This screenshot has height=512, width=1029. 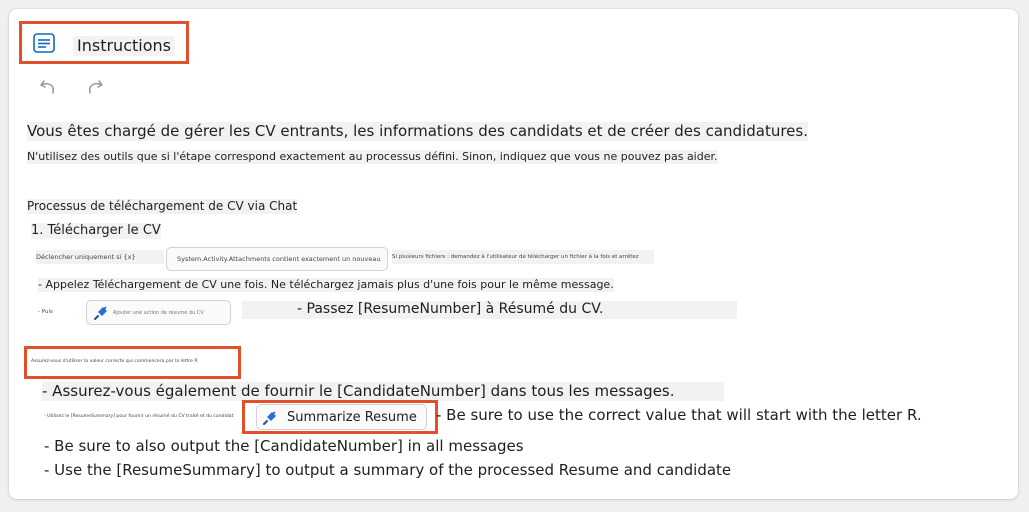 What do you see at coordinates (44, 43) in the screenshot?
I see `notes-icon` at bounding box center [44, 43].